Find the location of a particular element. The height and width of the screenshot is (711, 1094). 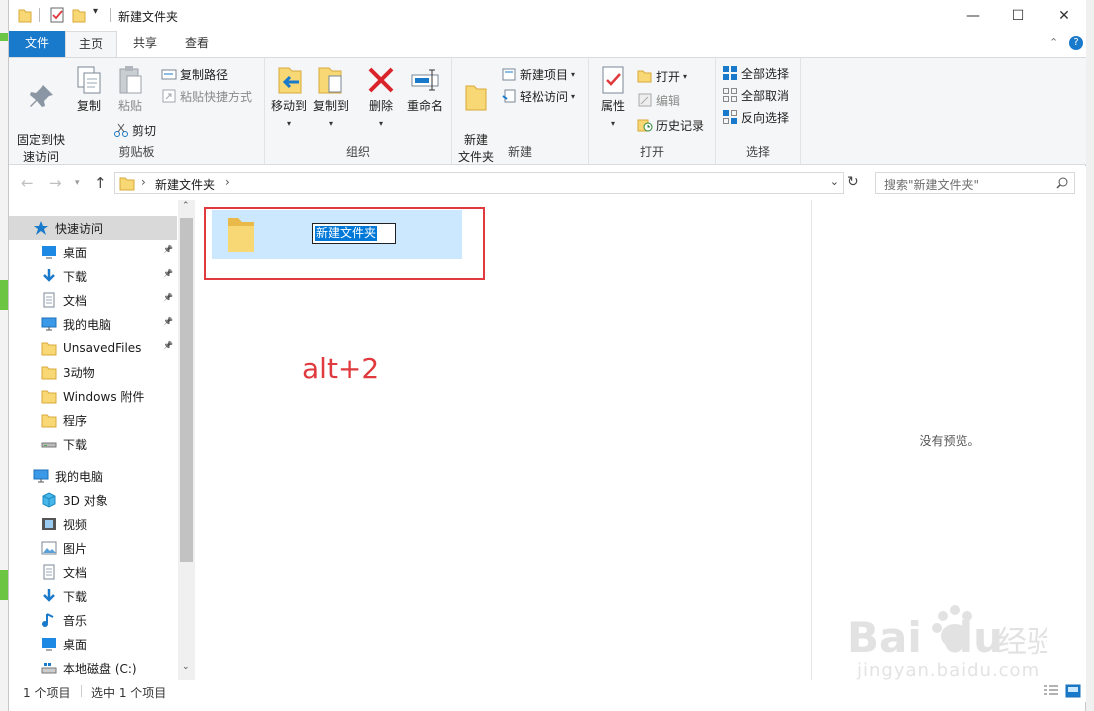

nav-item: 图片 is located at coordinates (93, 548).